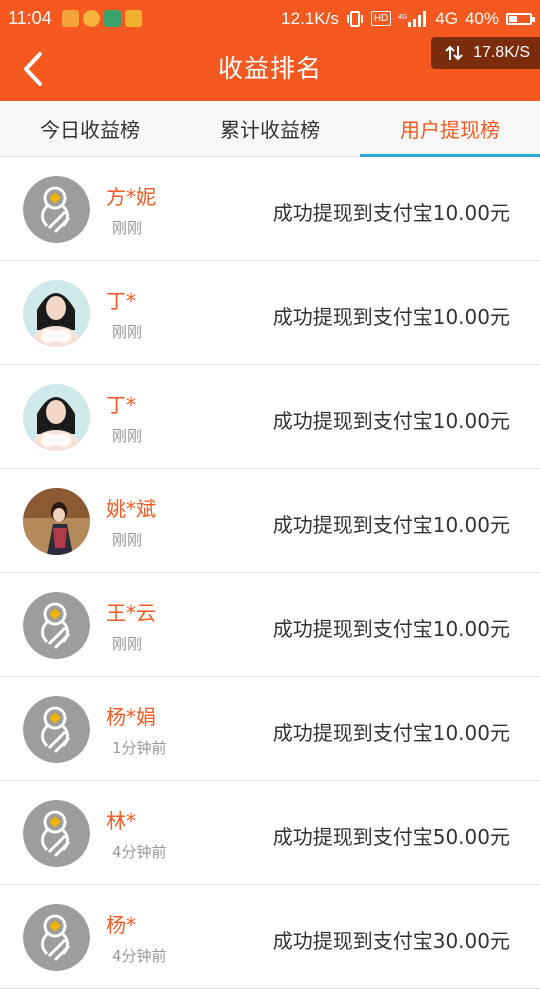  What do you see at coordinates (481, 18) in the screenshot?
I see `battery-percent: 40%` at bounding box center [481, 18].